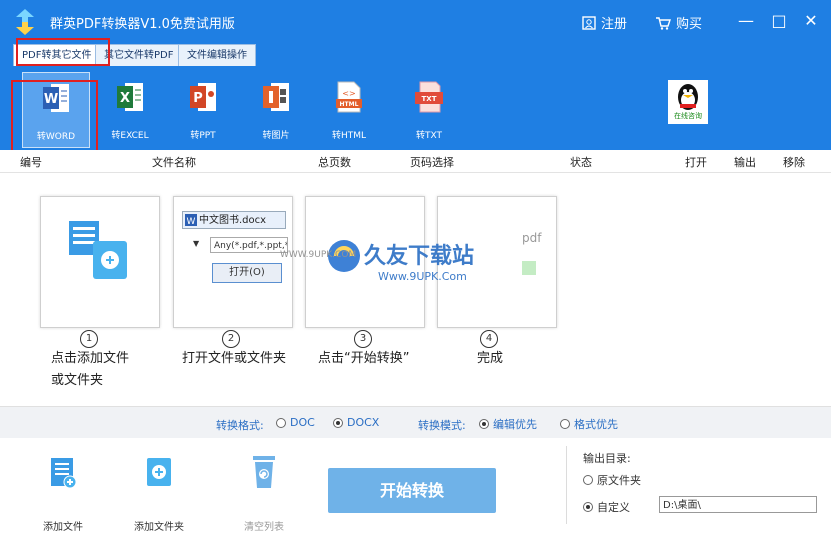 The width and height of the screenshot is (831, 533). I want to click on convert-image-button: 转图片, so click(276, 109).